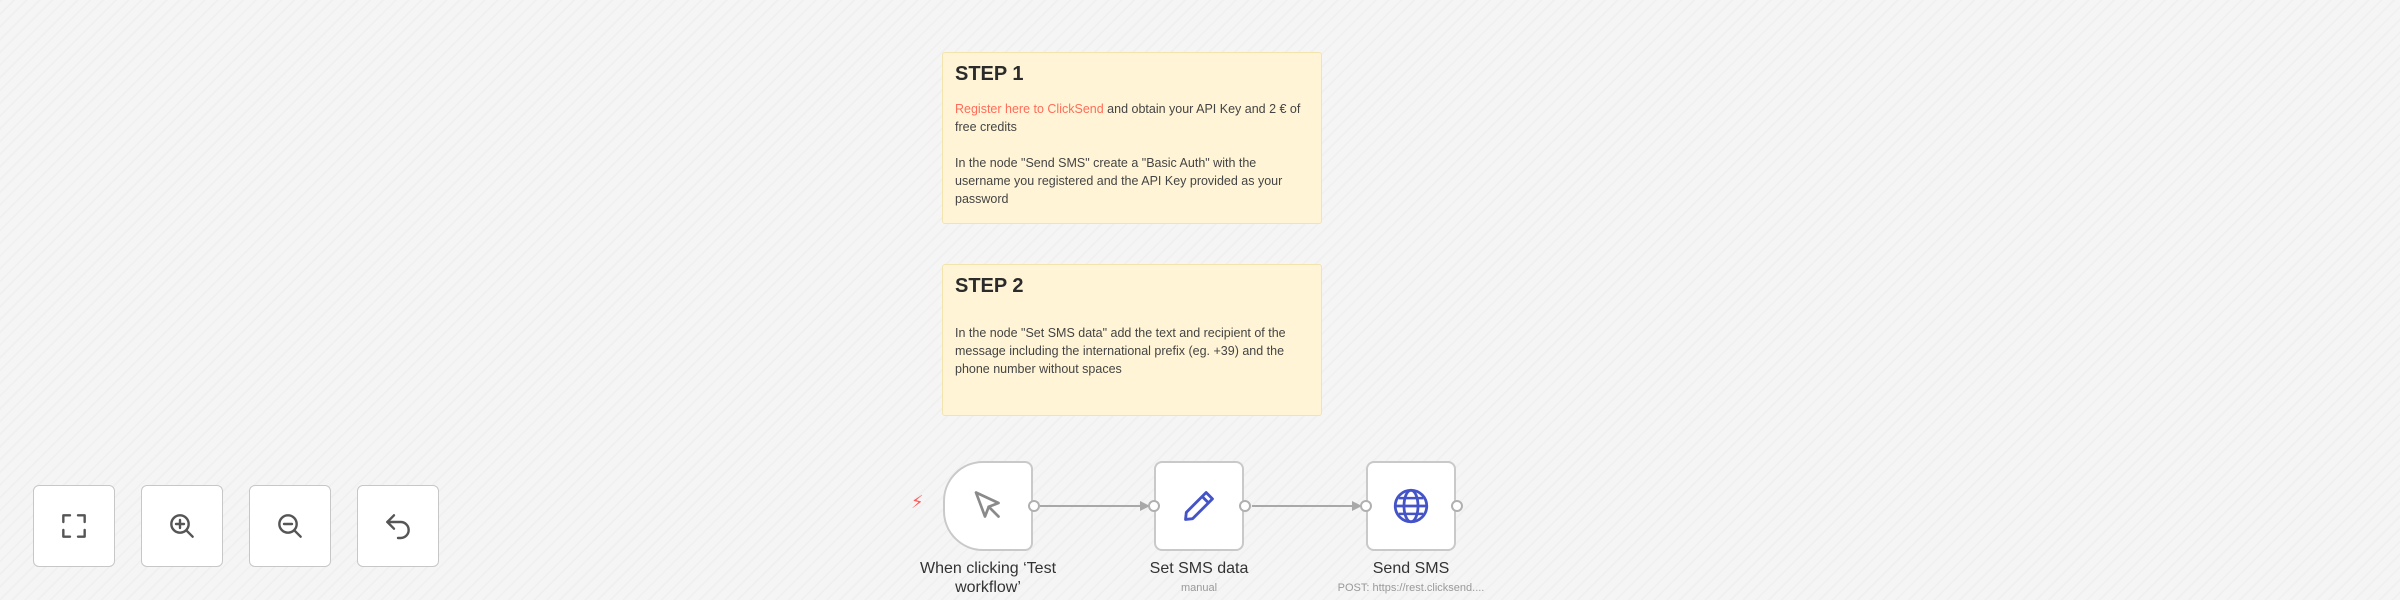  What do you see at coordinates (1199, 588) in the screenshot?
I see `node-subtitle: manual` at bounding box center [1199, 588].